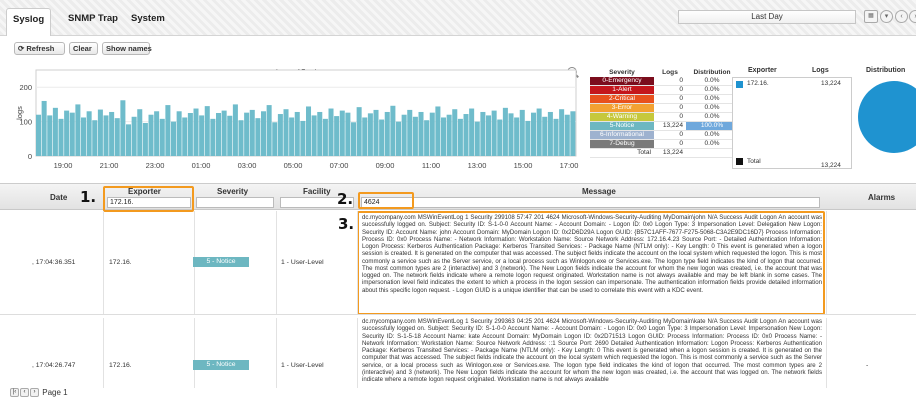 This screenshot has height=399, width=916. Describe the element at coordinates (901, 16) in the screenshot. I see `previous-icon: ‹` at that location.